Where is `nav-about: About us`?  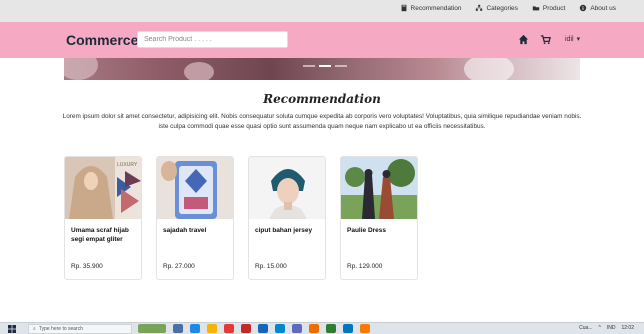
nav-about: About us is located at coordinates (597, 8).